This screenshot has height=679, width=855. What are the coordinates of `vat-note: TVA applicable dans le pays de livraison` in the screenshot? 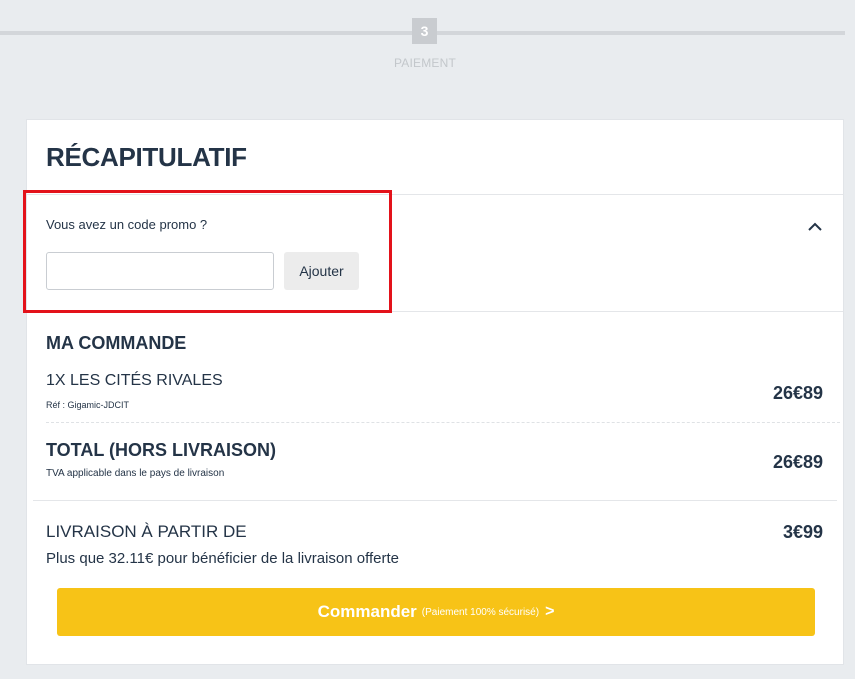 It's located at (135, 473).